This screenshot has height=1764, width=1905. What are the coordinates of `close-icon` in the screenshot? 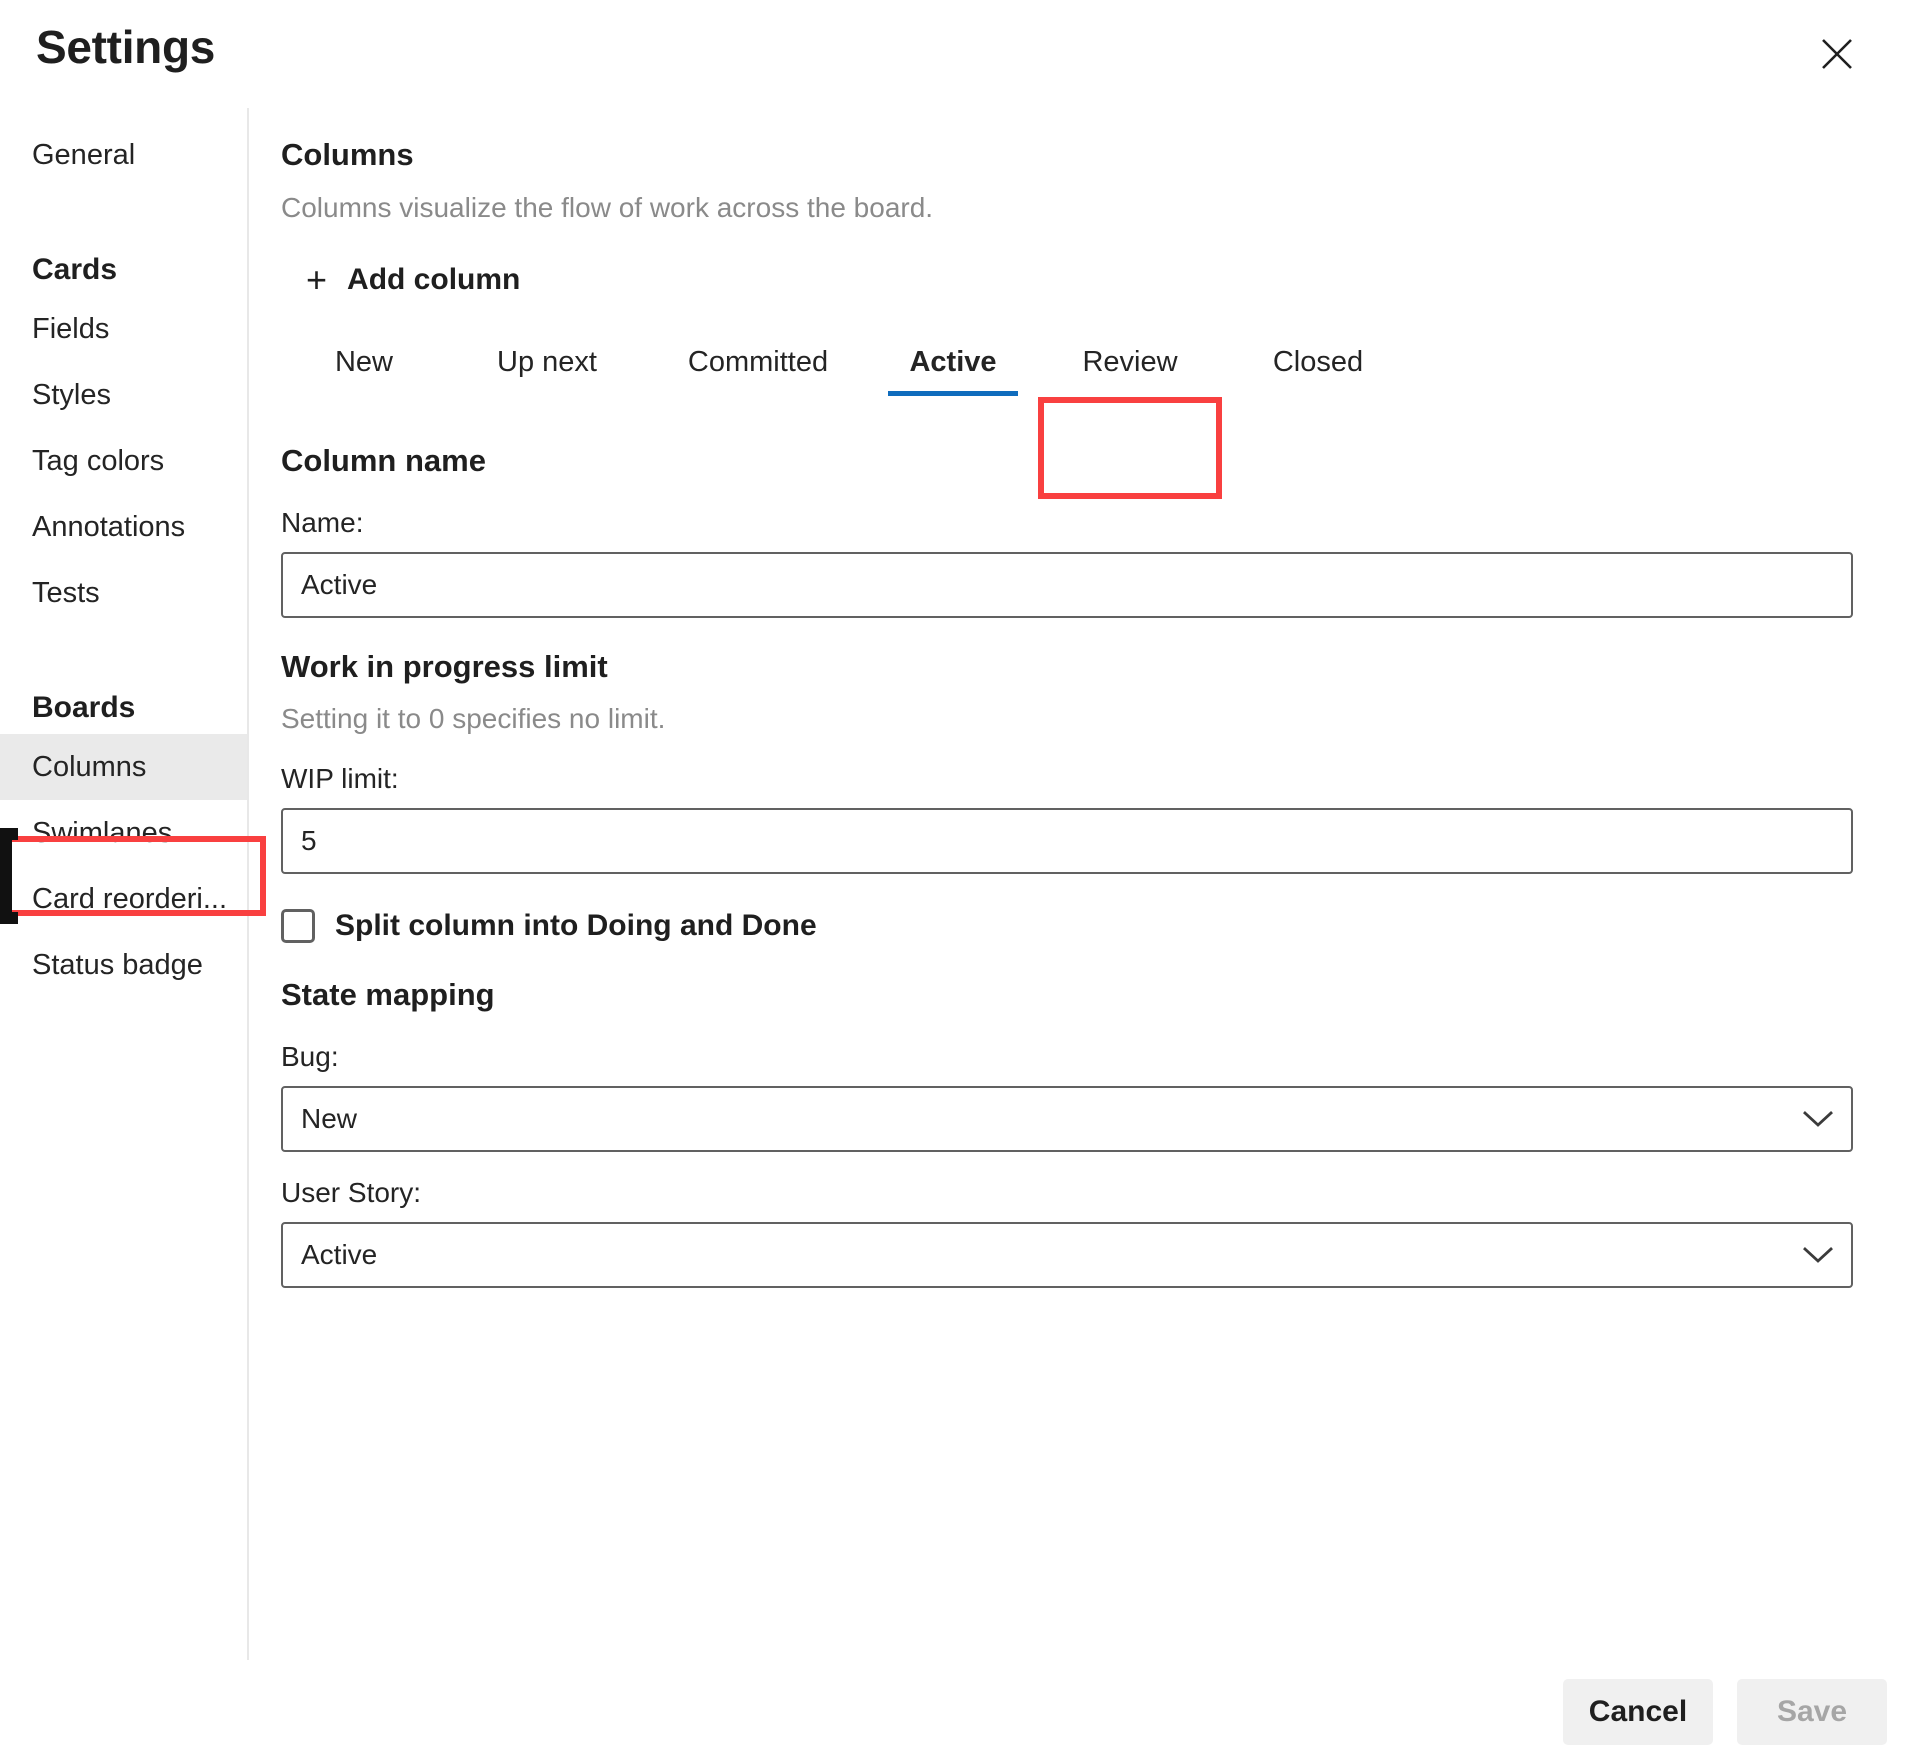 It's located at (1837, 54).